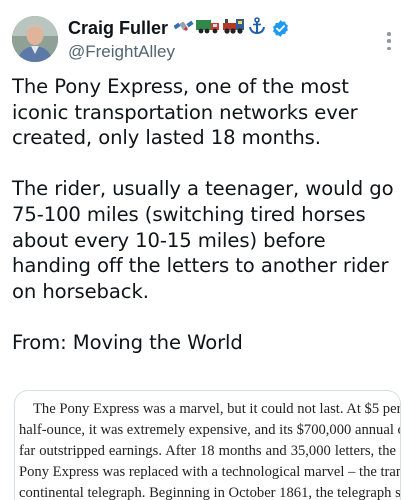  Describe the element at coordinates (208, 28) in the screenshot. I see `truck-icon` at that location.